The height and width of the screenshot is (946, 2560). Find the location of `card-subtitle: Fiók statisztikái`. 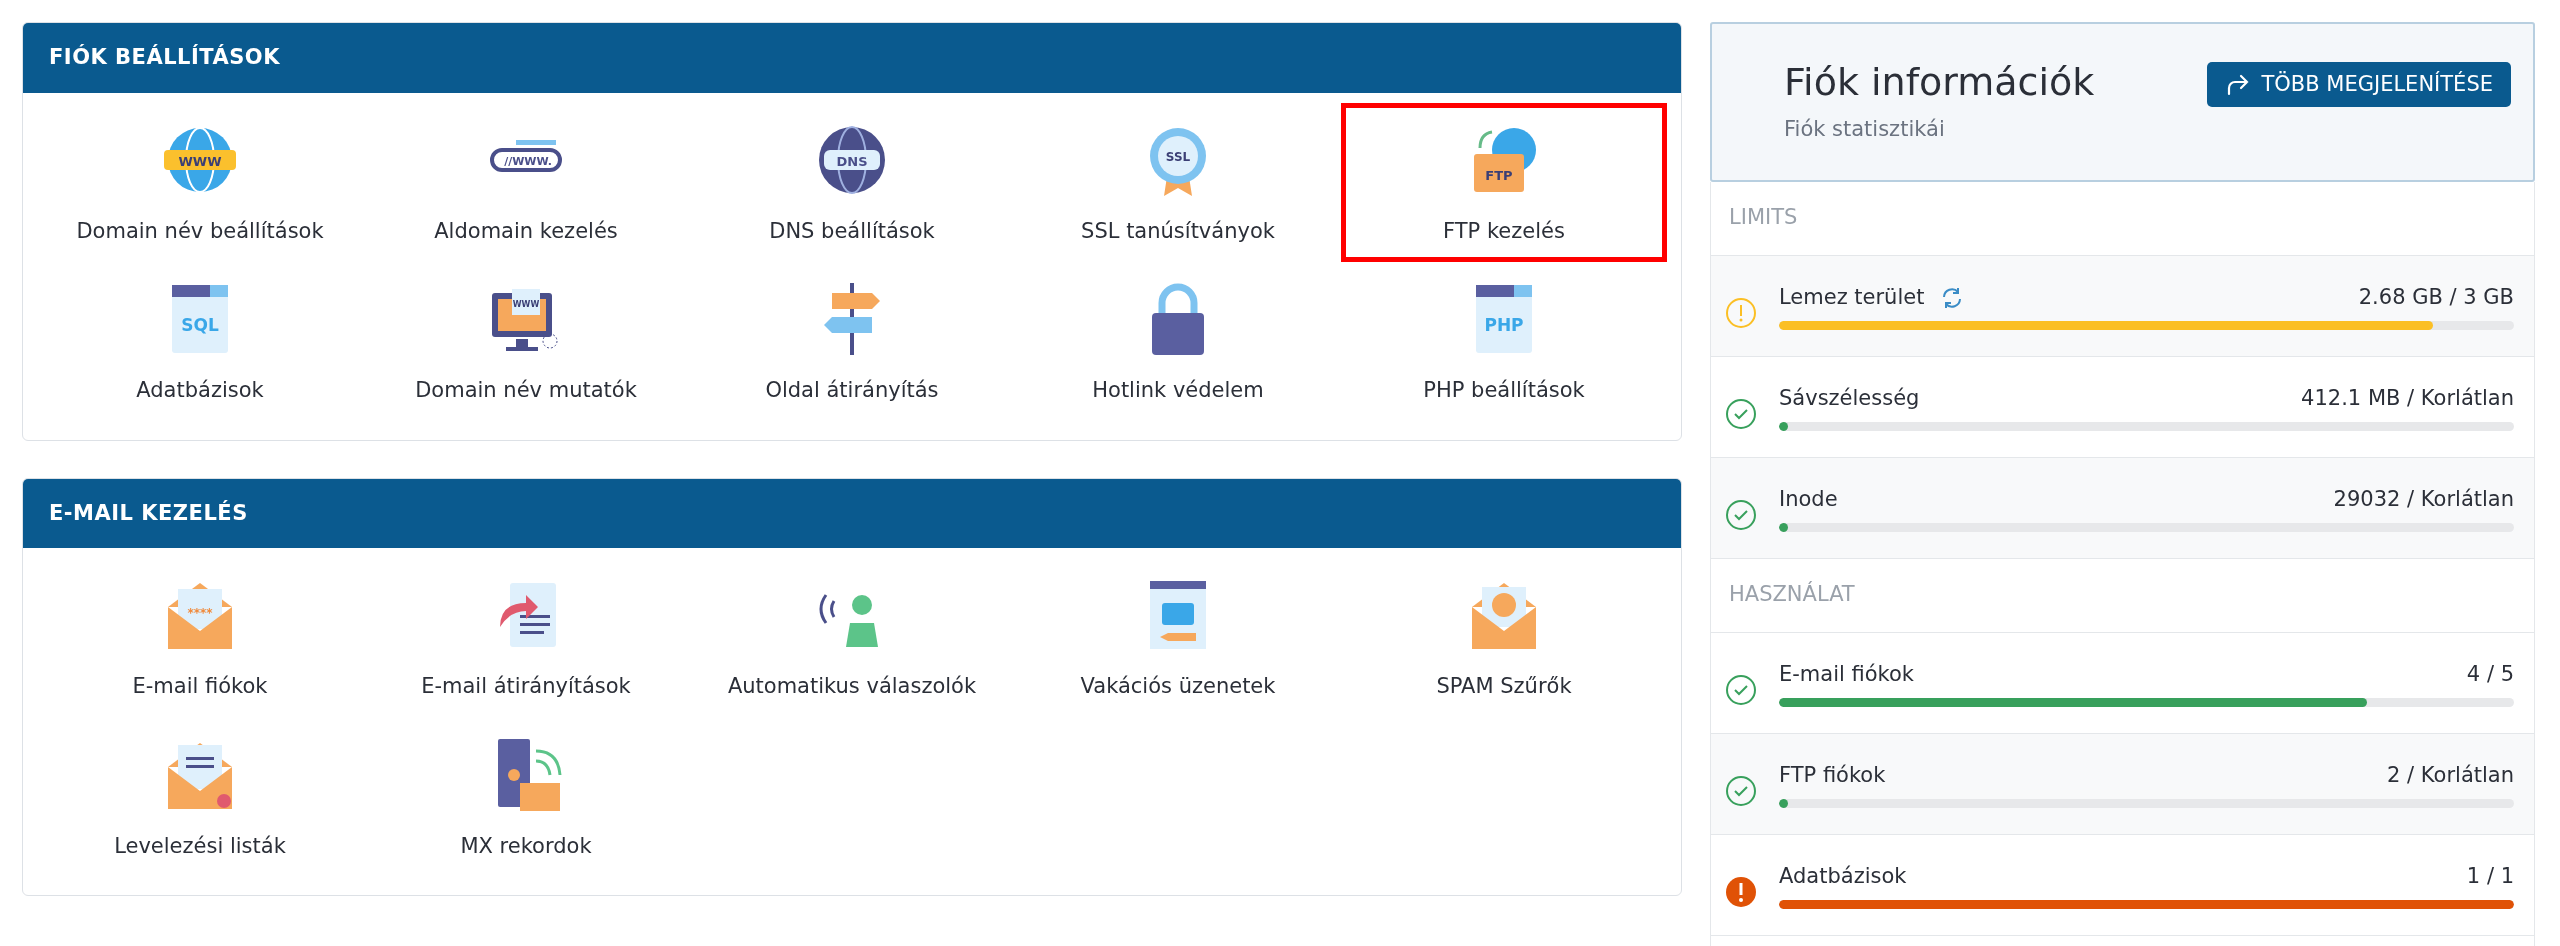

card-subtitle: Fiók statisztikái is located at coordinates (1865, 129).